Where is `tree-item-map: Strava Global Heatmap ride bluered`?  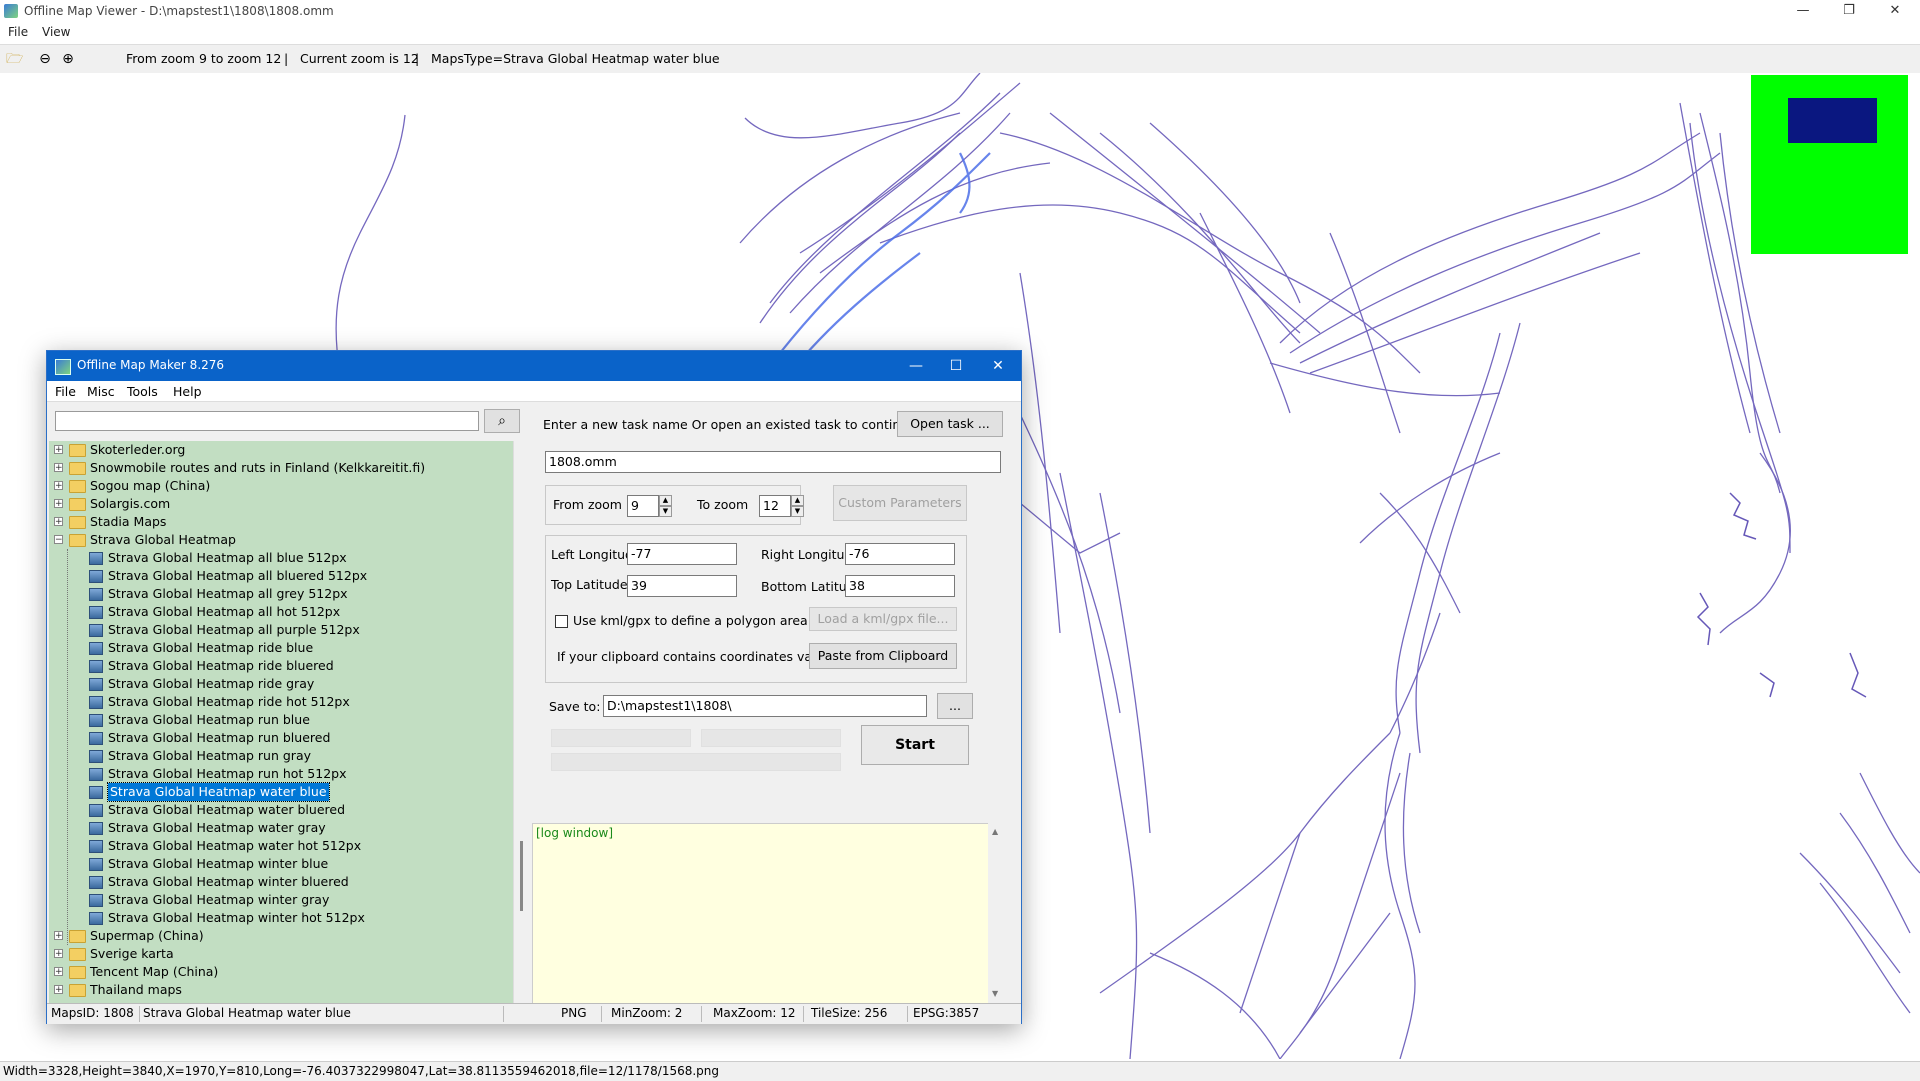 tree-item-map: Strava Global Heatmap ride bluered is located at coordinates (279, 666).